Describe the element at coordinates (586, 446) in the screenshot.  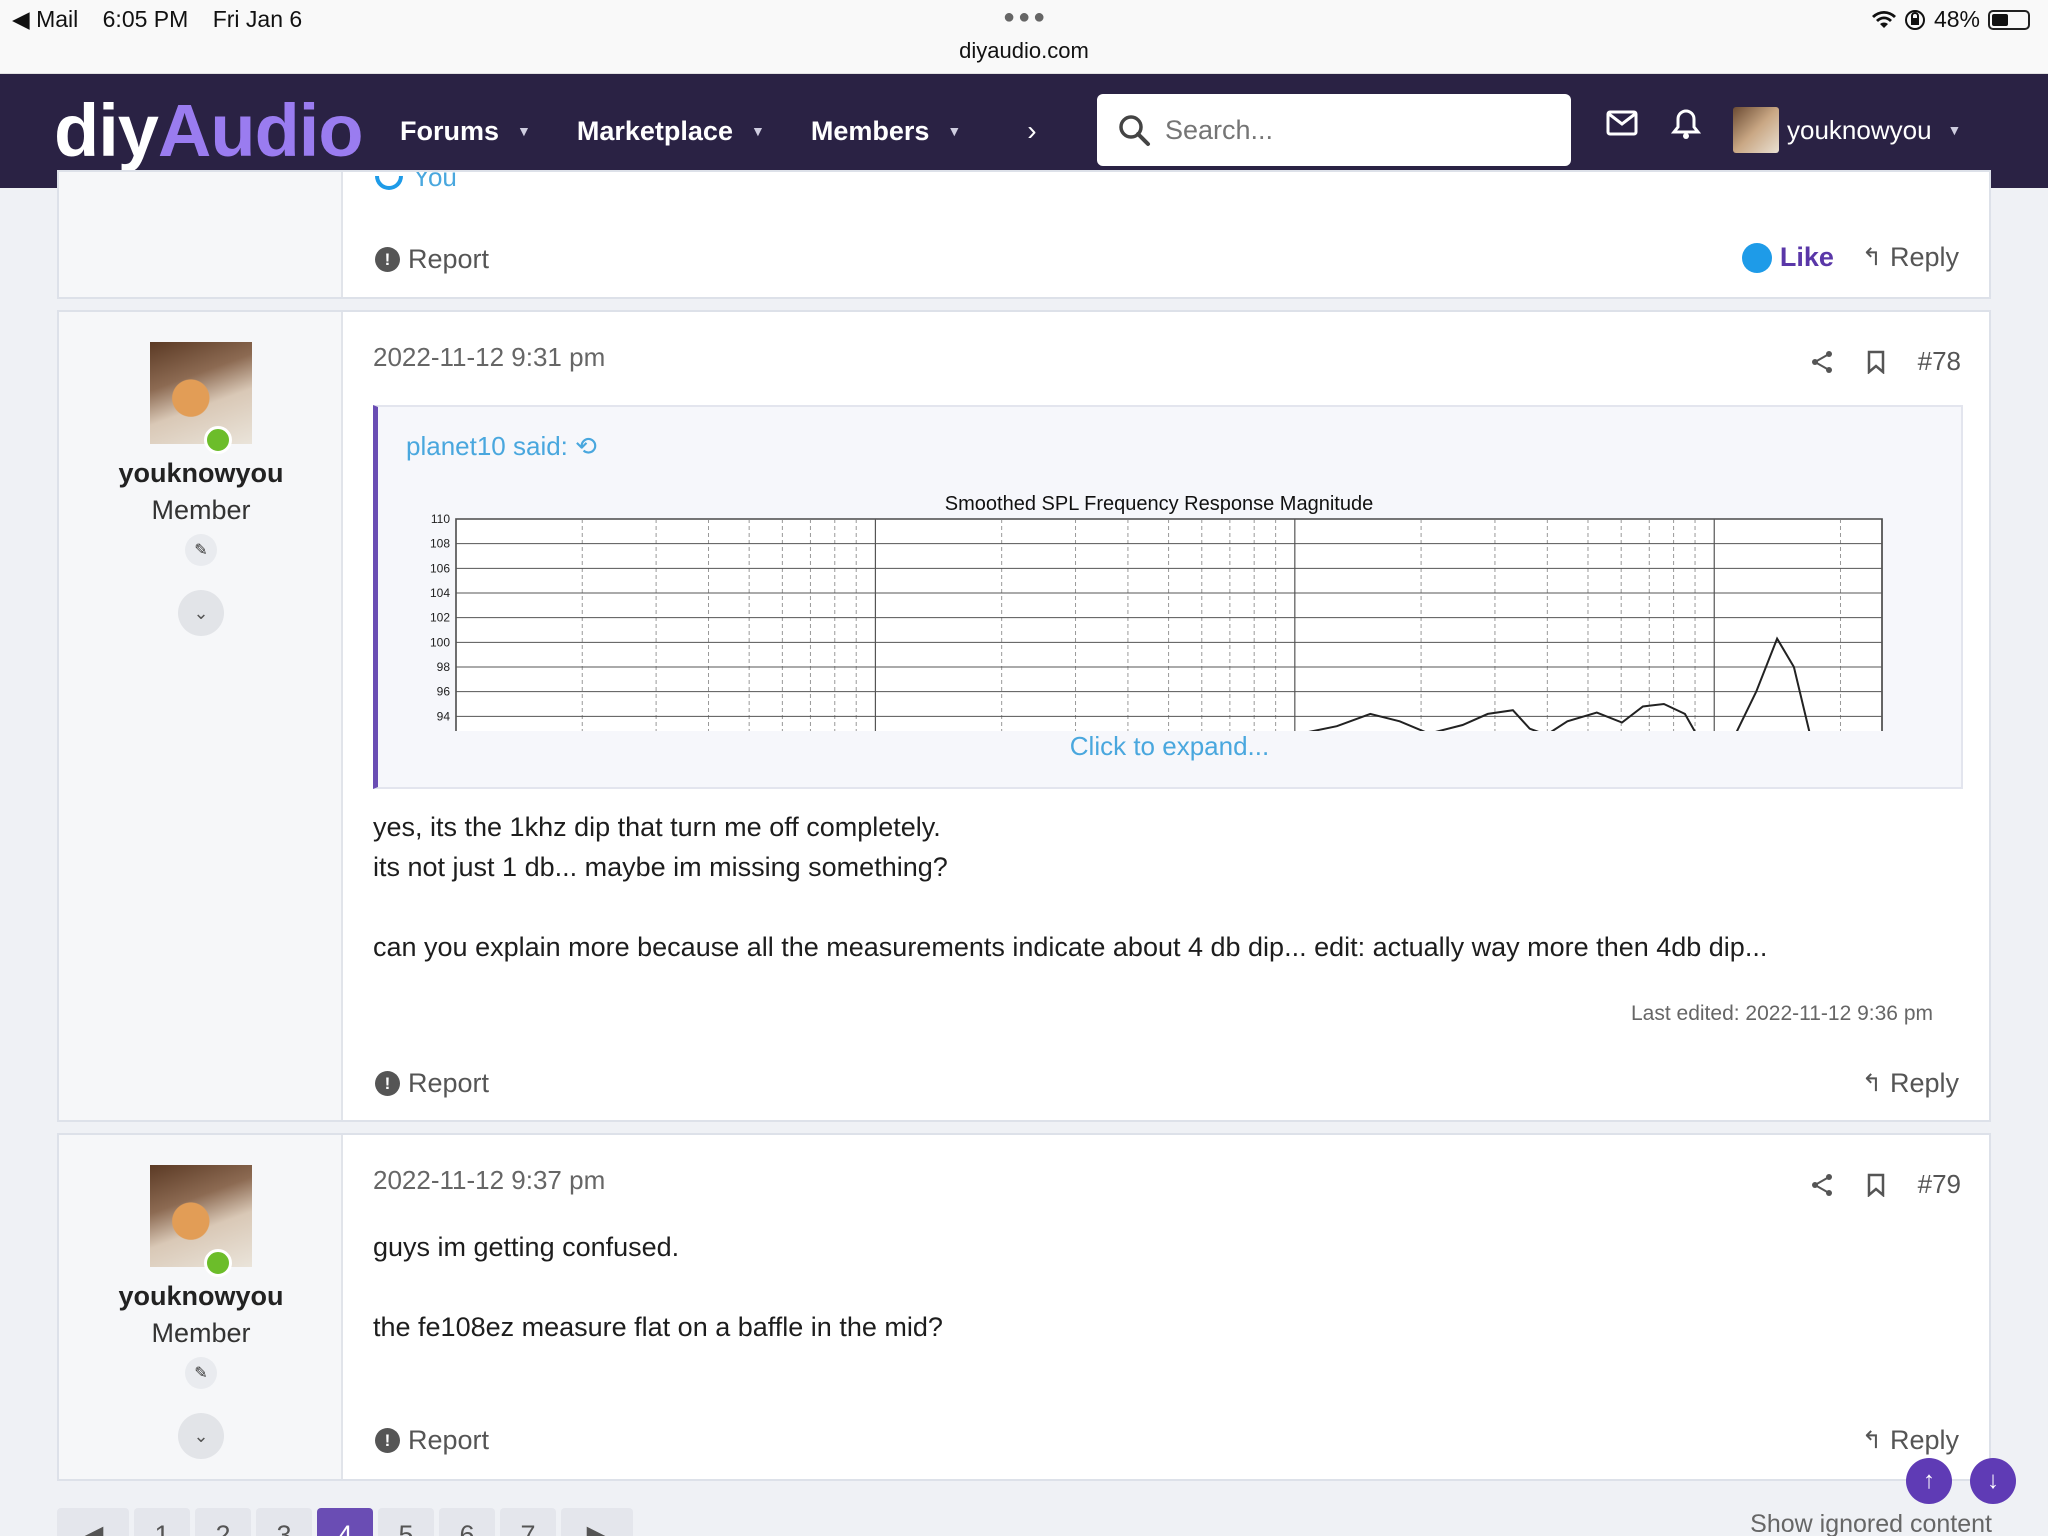
I see `go-to-quote-icon: ⟲` at that location.